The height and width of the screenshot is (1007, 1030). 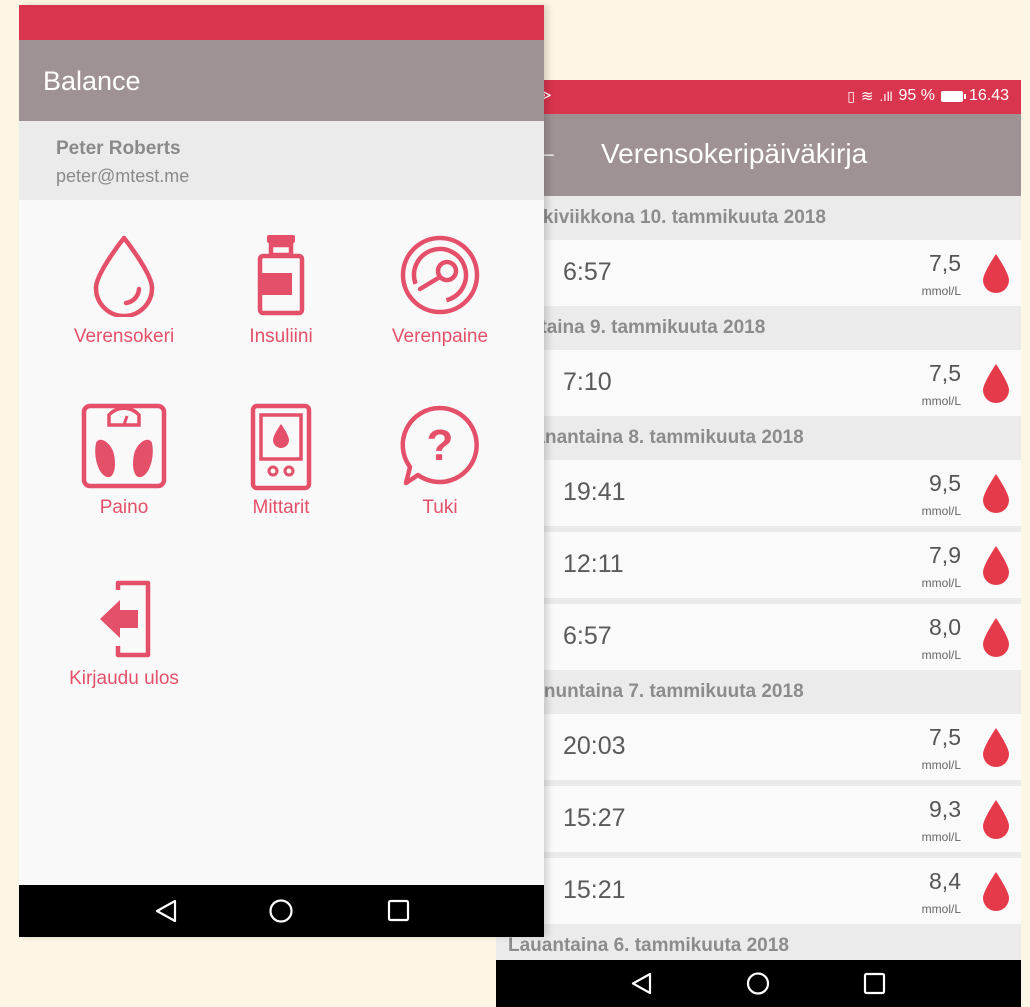 I want to click on list-item: 15:27 9,3 mmol/L, so click(x=758, y=819).